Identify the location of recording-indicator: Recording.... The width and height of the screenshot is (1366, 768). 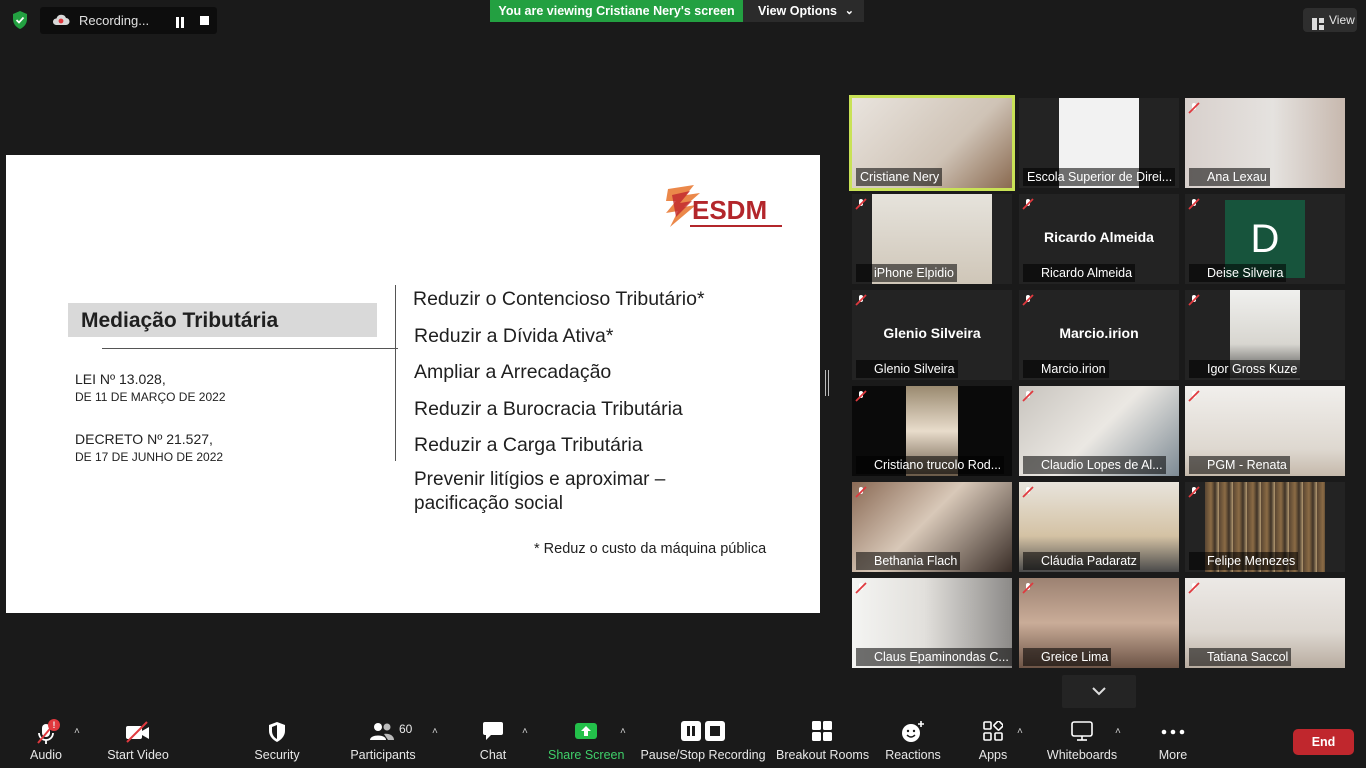
(128, 20).